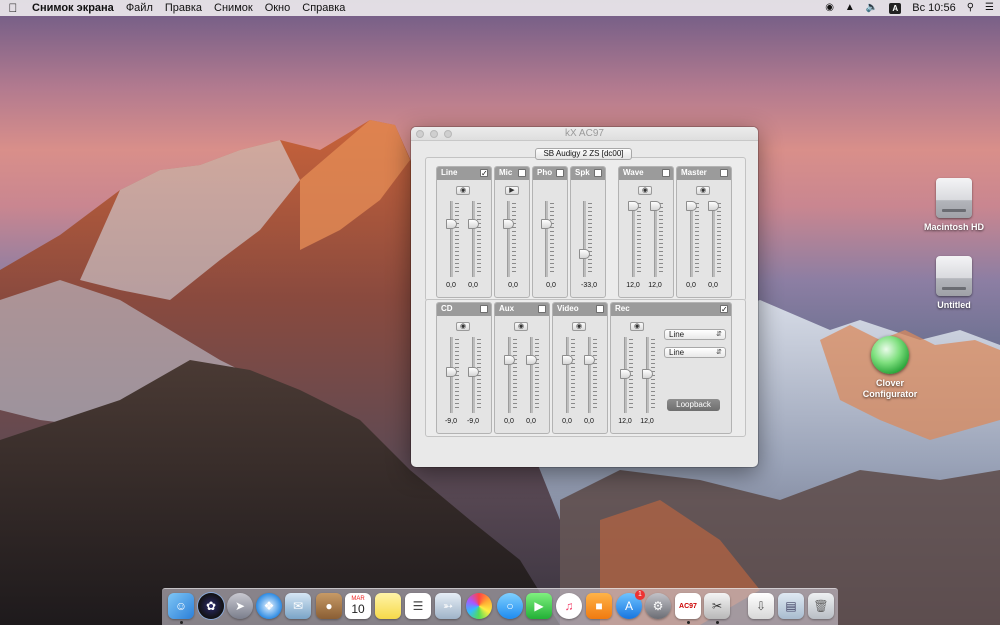 The height and width of the screenshot is (625, 1000). Describe the element at coordinates (513, 285) in the screenshot. I see `mic-value: 0,0` at that location.